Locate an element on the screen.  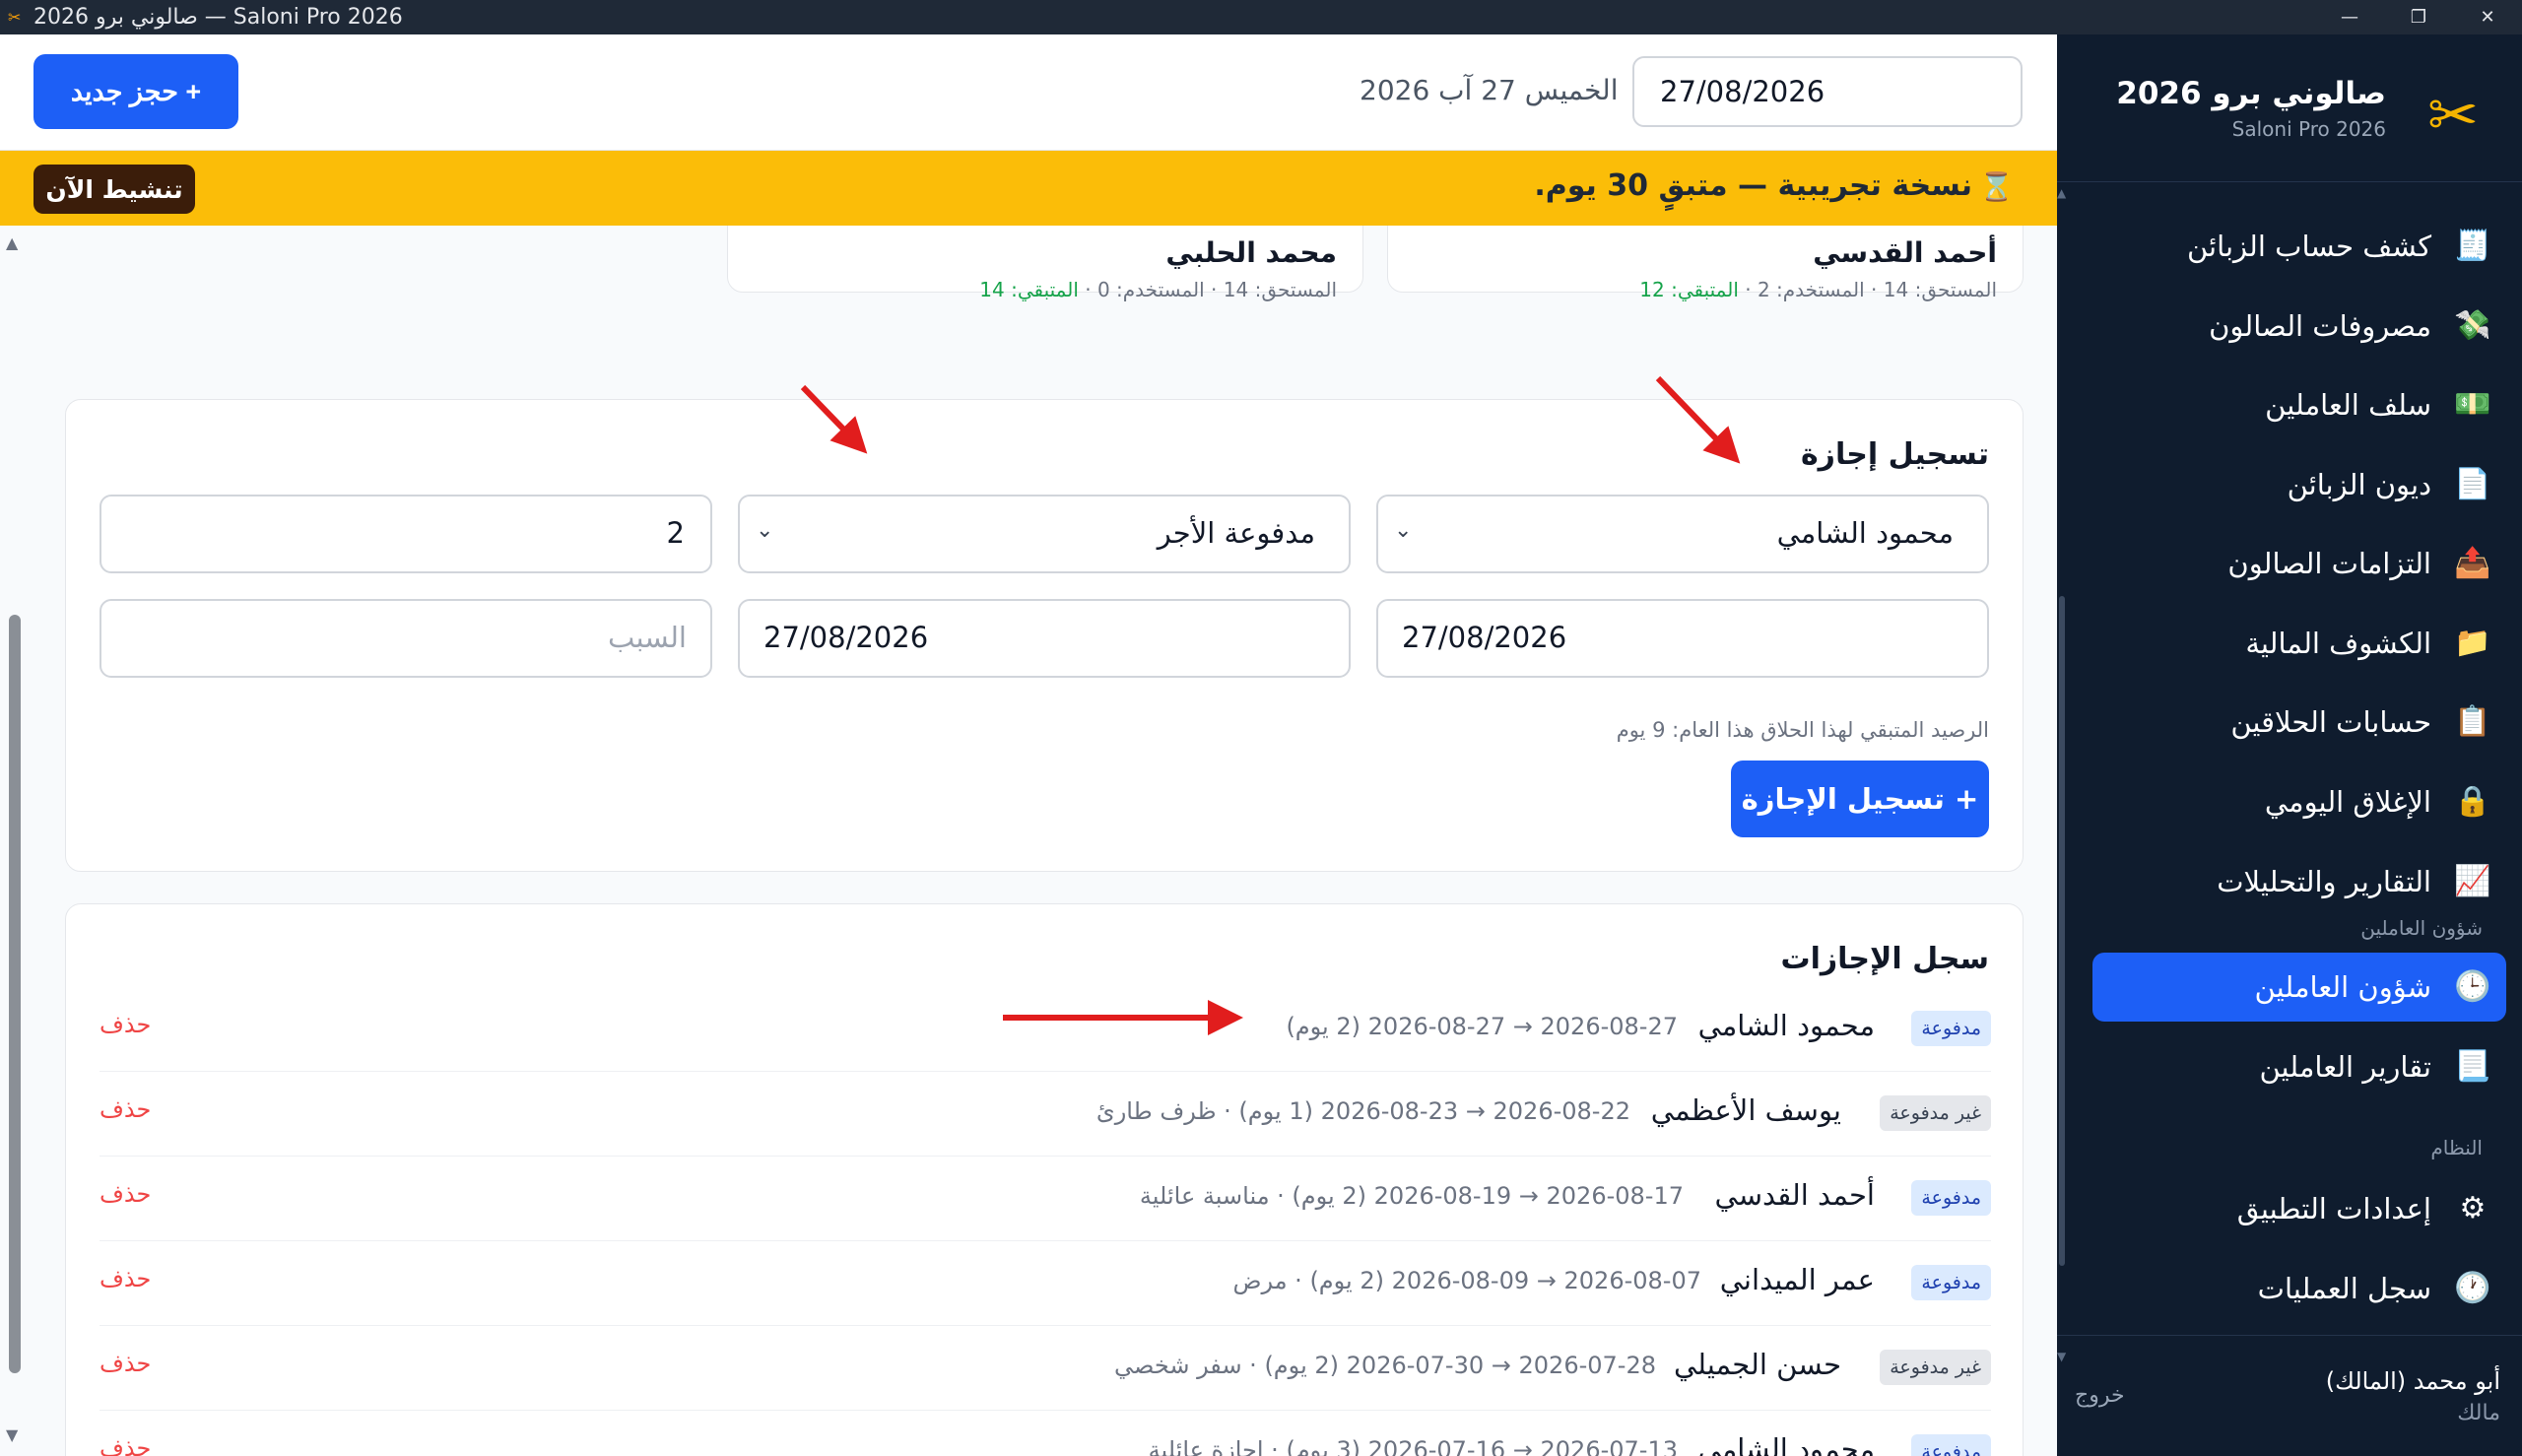
arrow-to-type-select is located at coordinates (834, 419).